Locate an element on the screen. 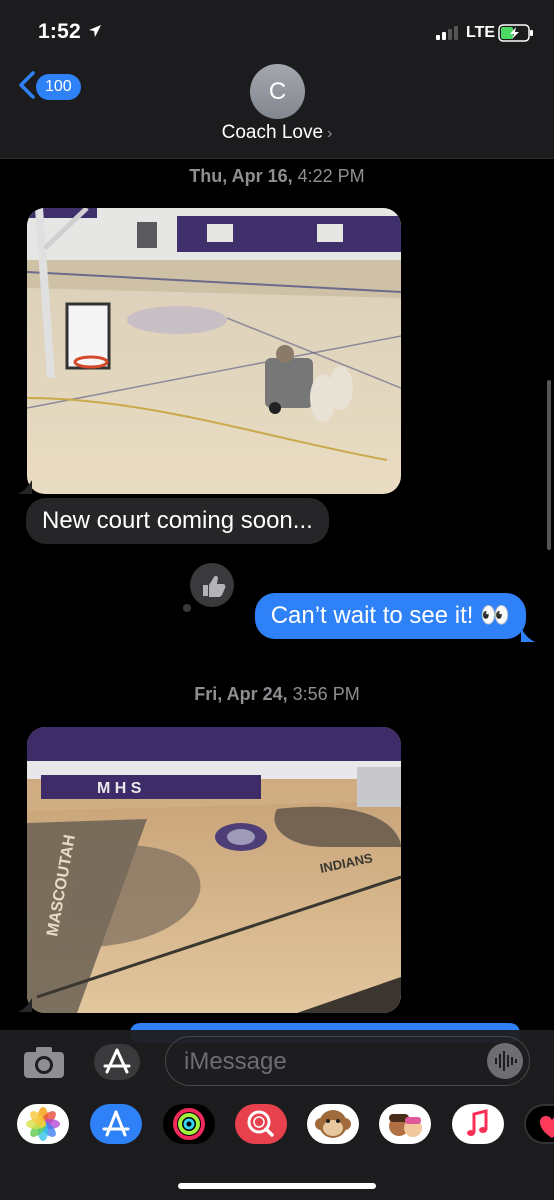 This screenshot has height=1200, width=554. home-indicator is located at coordinates (277, 1186).